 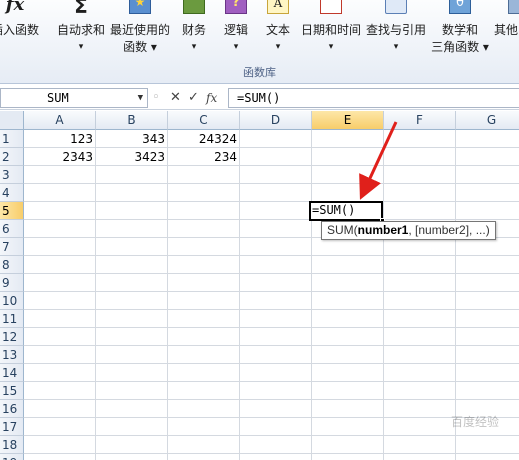 I want to click on autosum-label: 自动求和, so click(x=80, y=30).